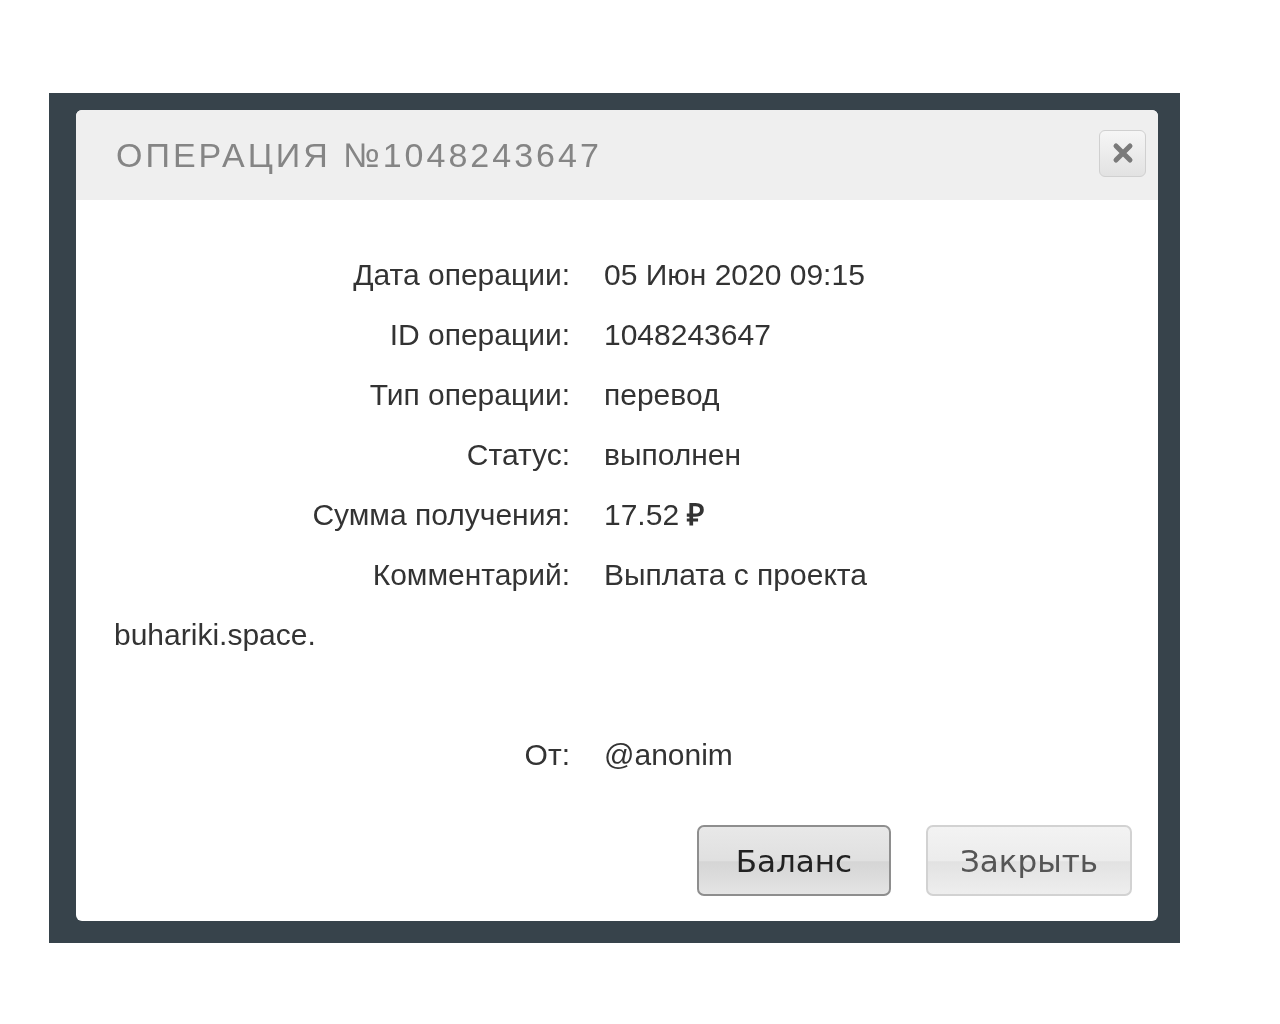 This screenshot has height=1024, width=1280. I want to click on dialog-button: Баланс, so click(793, 860).